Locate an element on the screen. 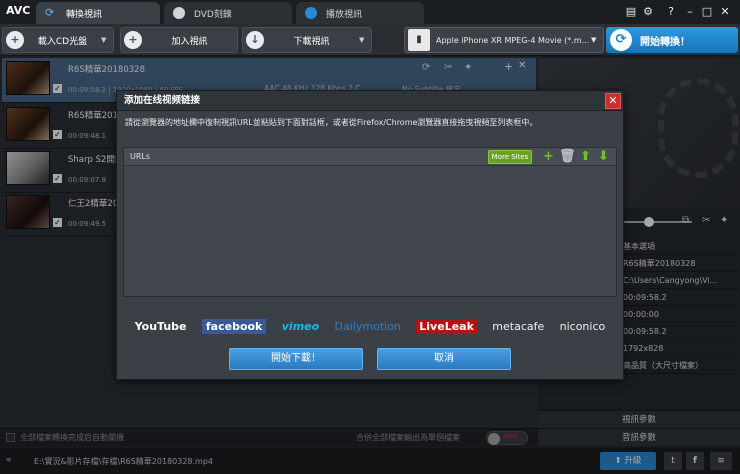 The width and height of the screenshot is (740, 474). niconico-logo: niconico is located at coordinates (582, 326).